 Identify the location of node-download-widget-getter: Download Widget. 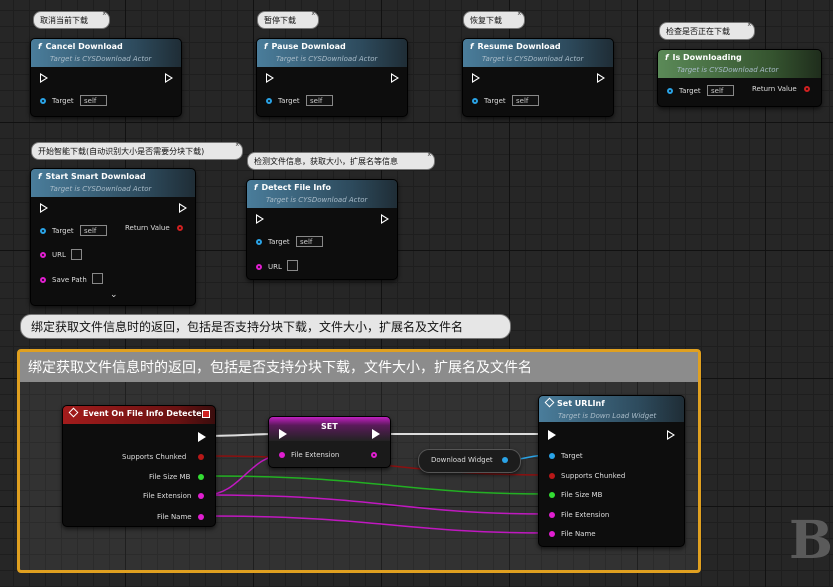
(469, 461).